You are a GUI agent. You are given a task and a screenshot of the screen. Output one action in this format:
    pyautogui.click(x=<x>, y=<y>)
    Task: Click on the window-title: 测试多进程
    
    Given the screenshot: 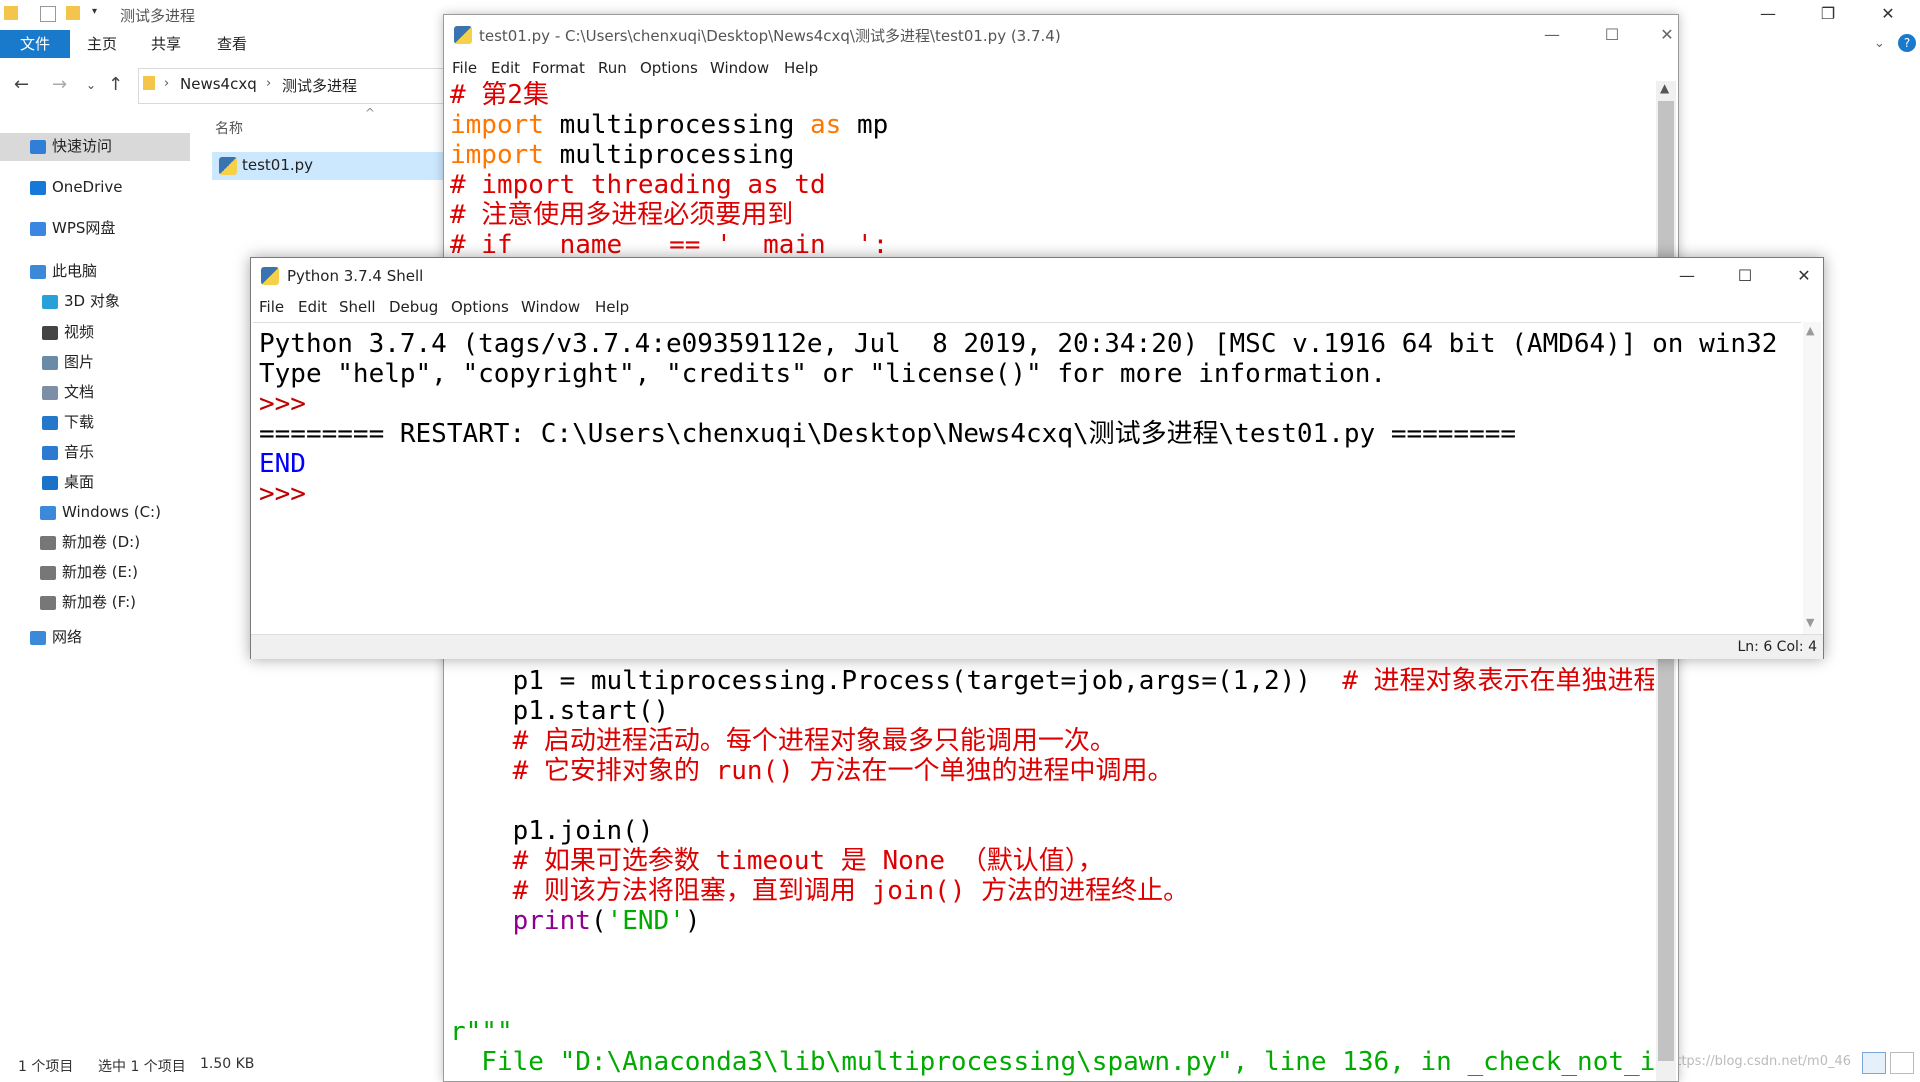 What is the action you would take?
    pyautogui.click(x=158, y=16)
    